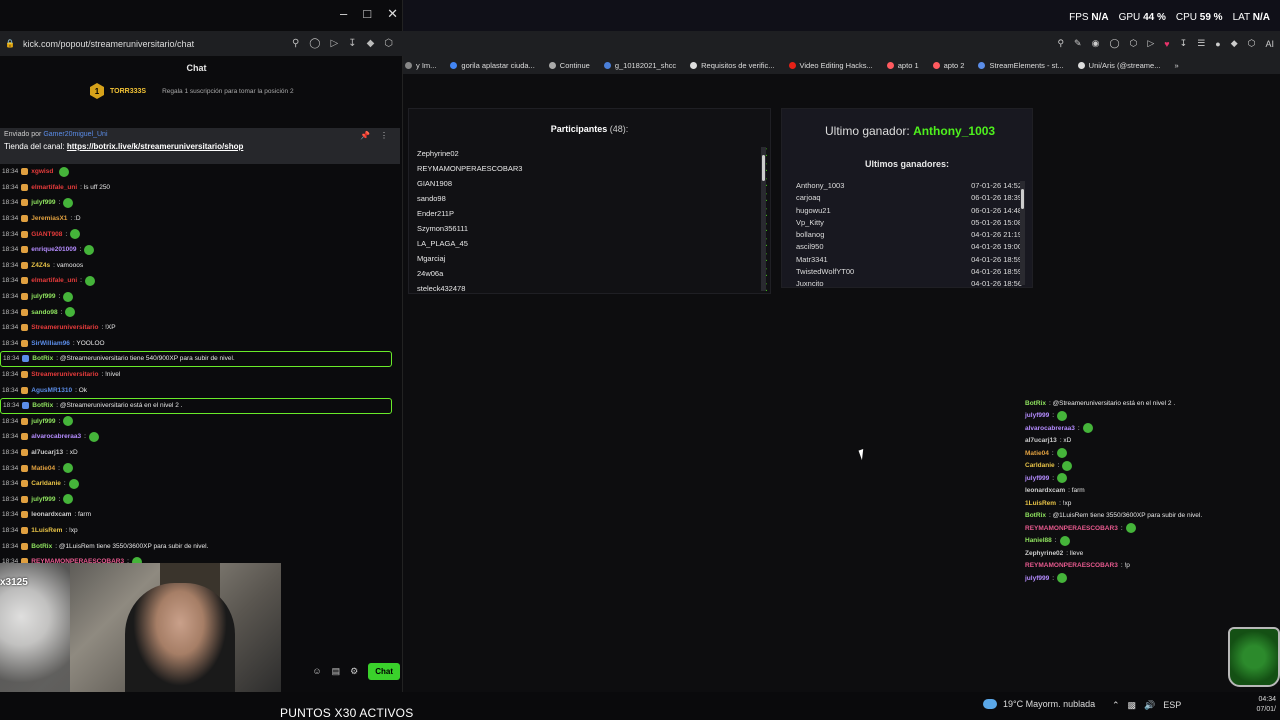 The image size is (1280, 720). I want to click on pin-icon: 📌, so click(365, 135).